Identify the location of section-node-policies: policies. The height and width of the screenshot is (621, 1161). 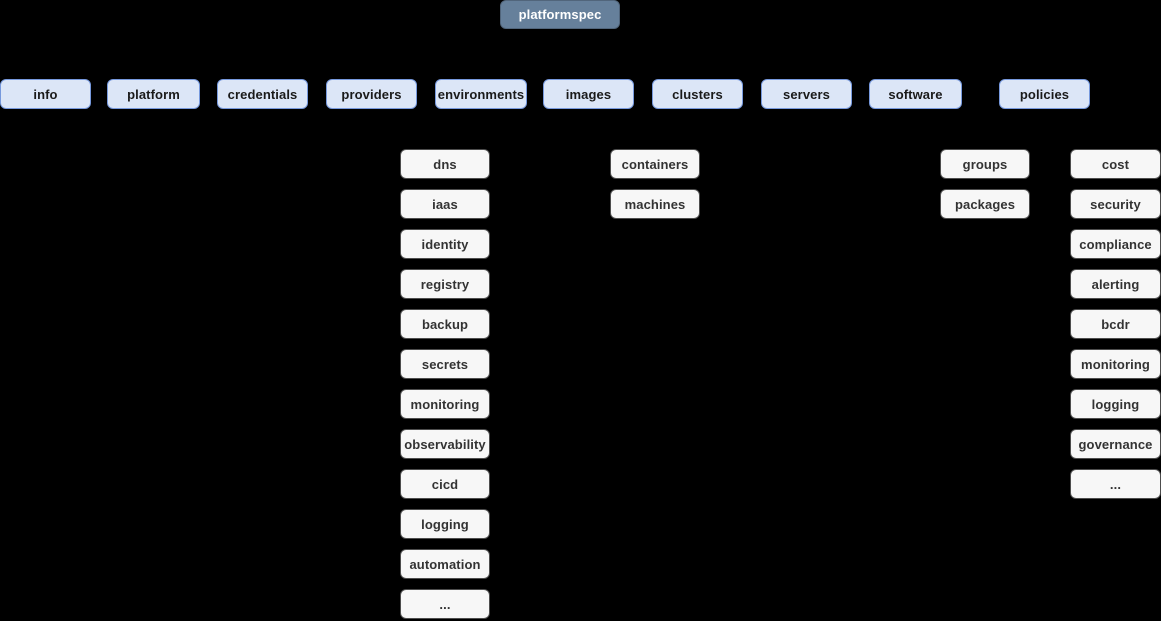
(1044, 94).